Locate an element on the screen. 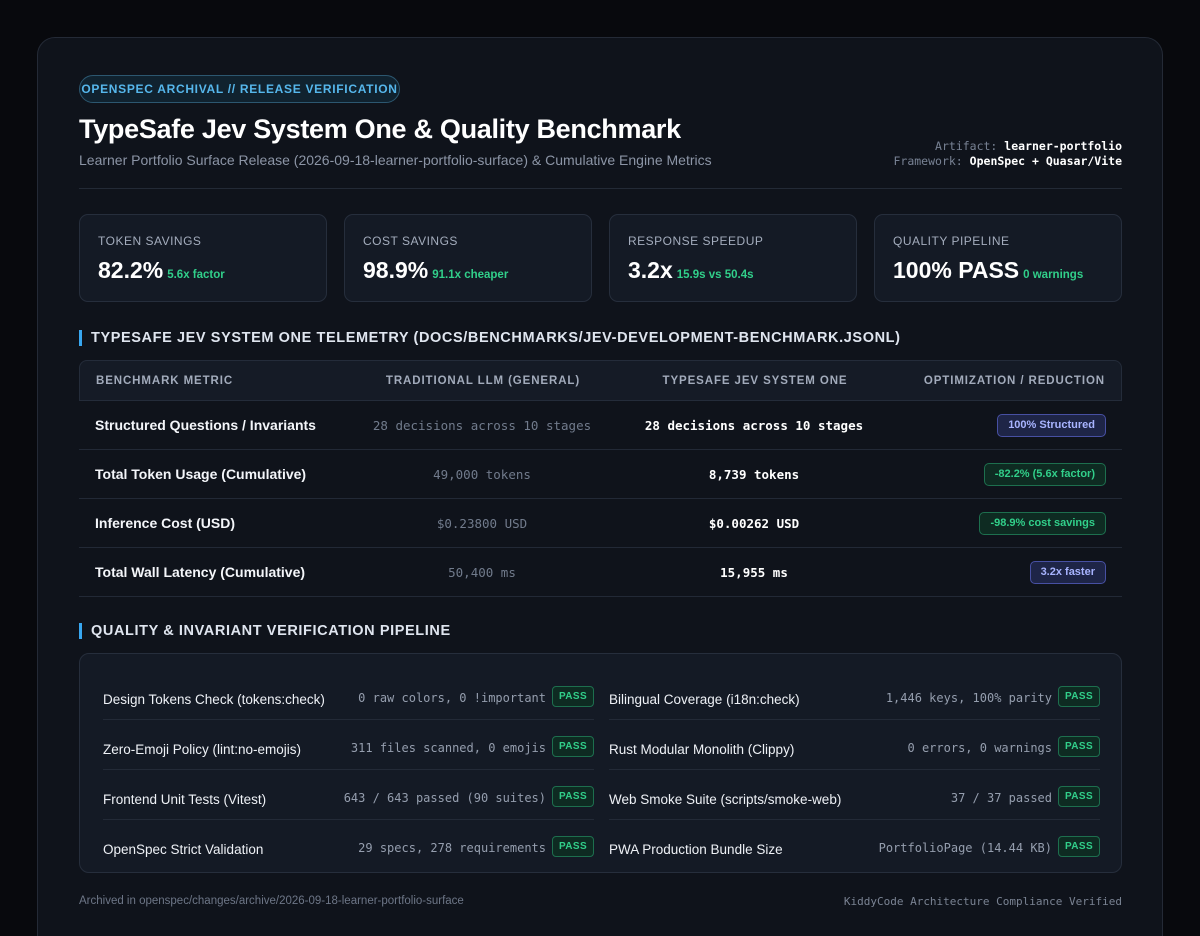 The width and height of the screenshot is (1200, 936). result-badge: -98.9% cost savings is located at coordinates (1042, 523).